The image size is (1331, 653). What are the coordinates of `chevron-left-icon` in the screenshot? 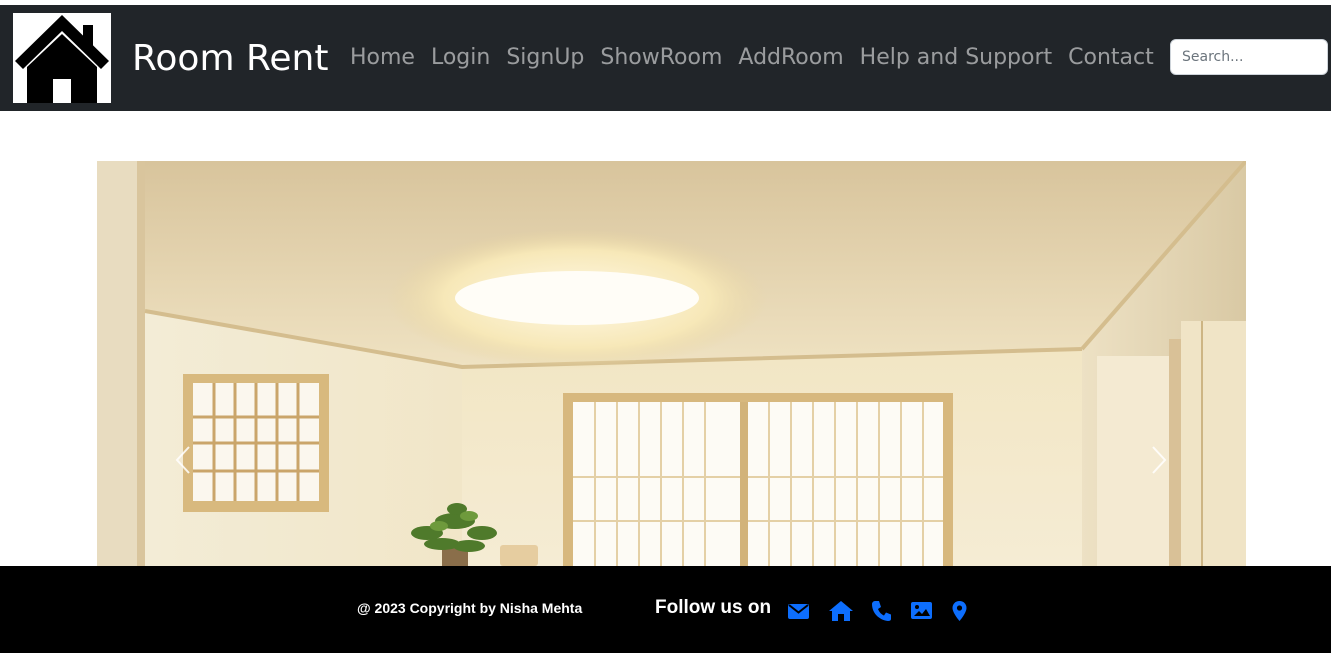 It's located at (182, 460).